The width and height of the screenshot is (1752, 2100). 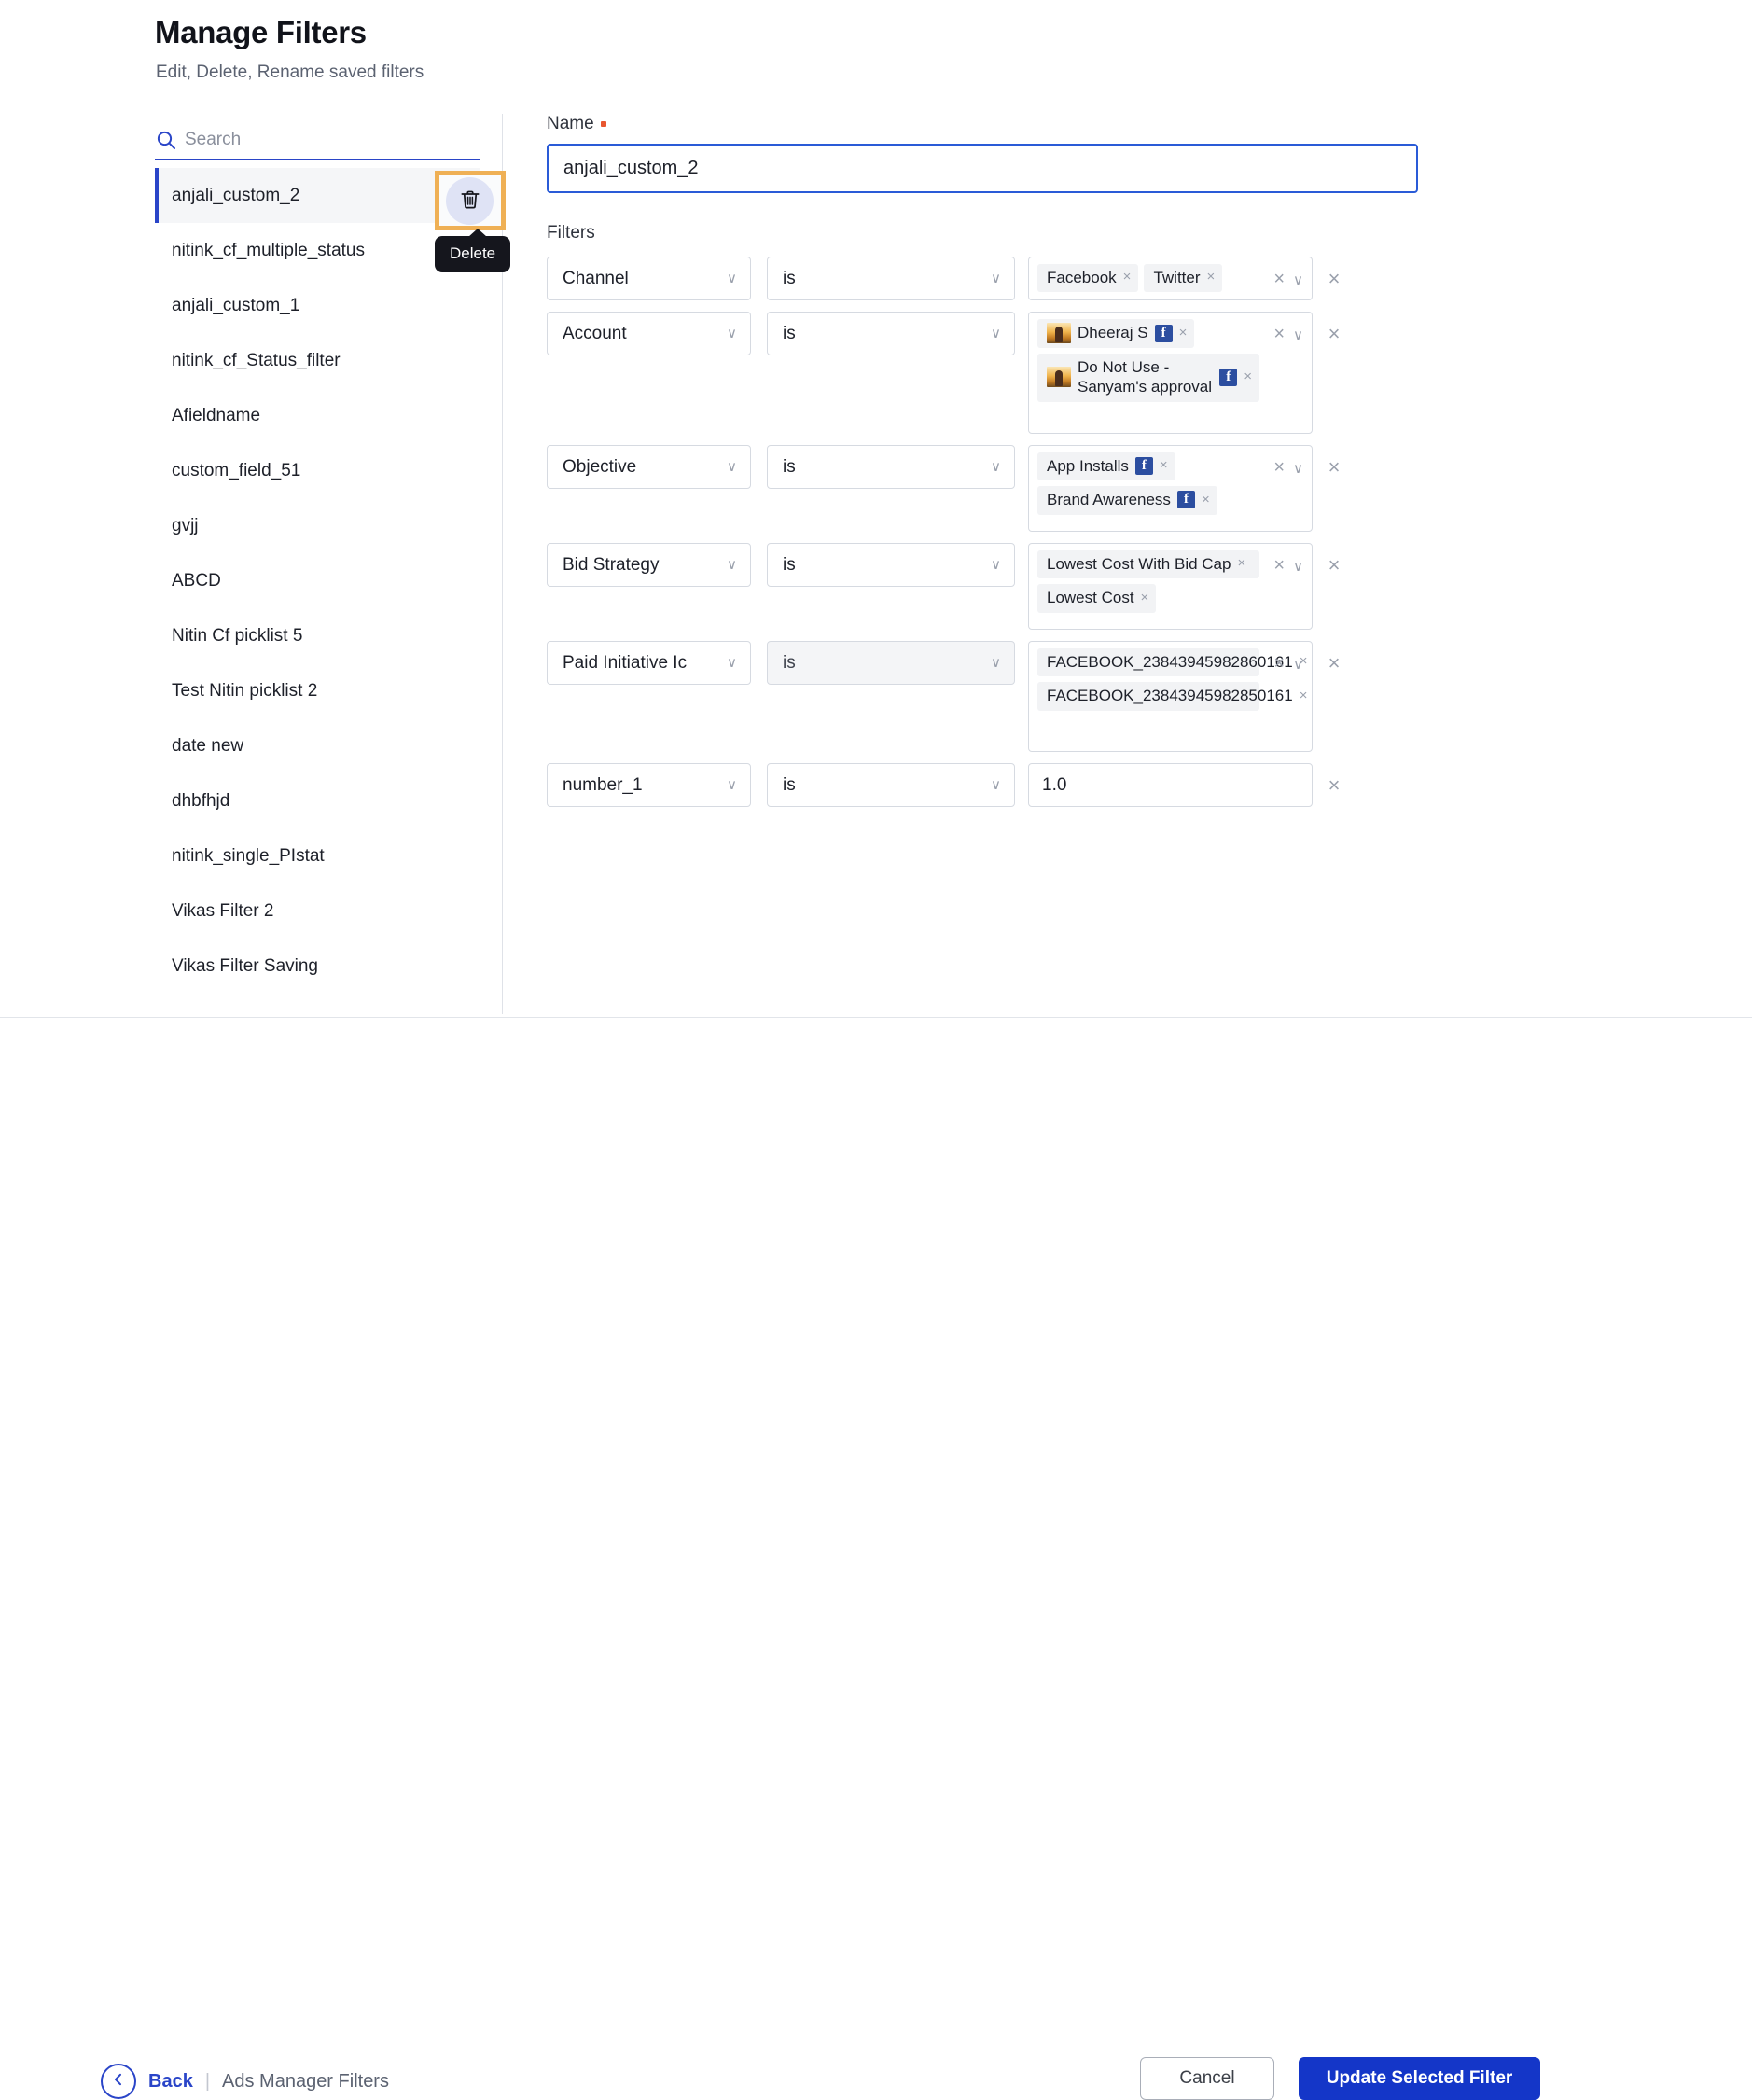 What do you see at coordinates (317, 305) in the screenshot?
I see `saved-filter-item: anjali_custom_1` at bounding box center [317, 305].